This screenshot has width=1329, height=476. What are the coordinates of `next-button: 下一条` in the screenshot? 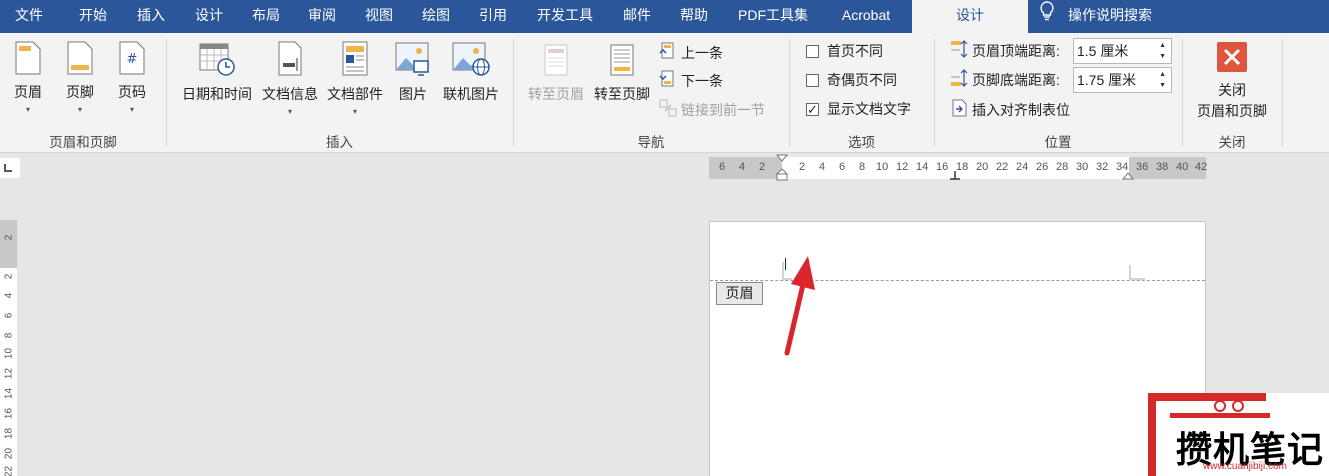 It's located at (691, 81).